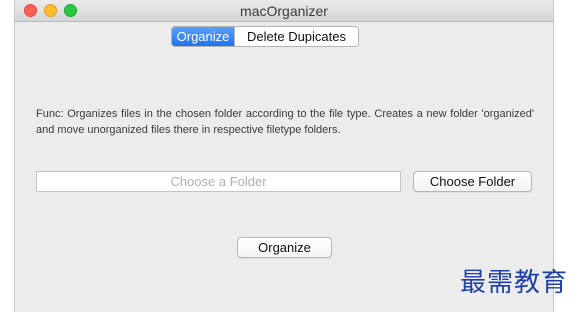  I want to click on tab-delete-duplicates: Delete Dupicates, so click(296, 36).